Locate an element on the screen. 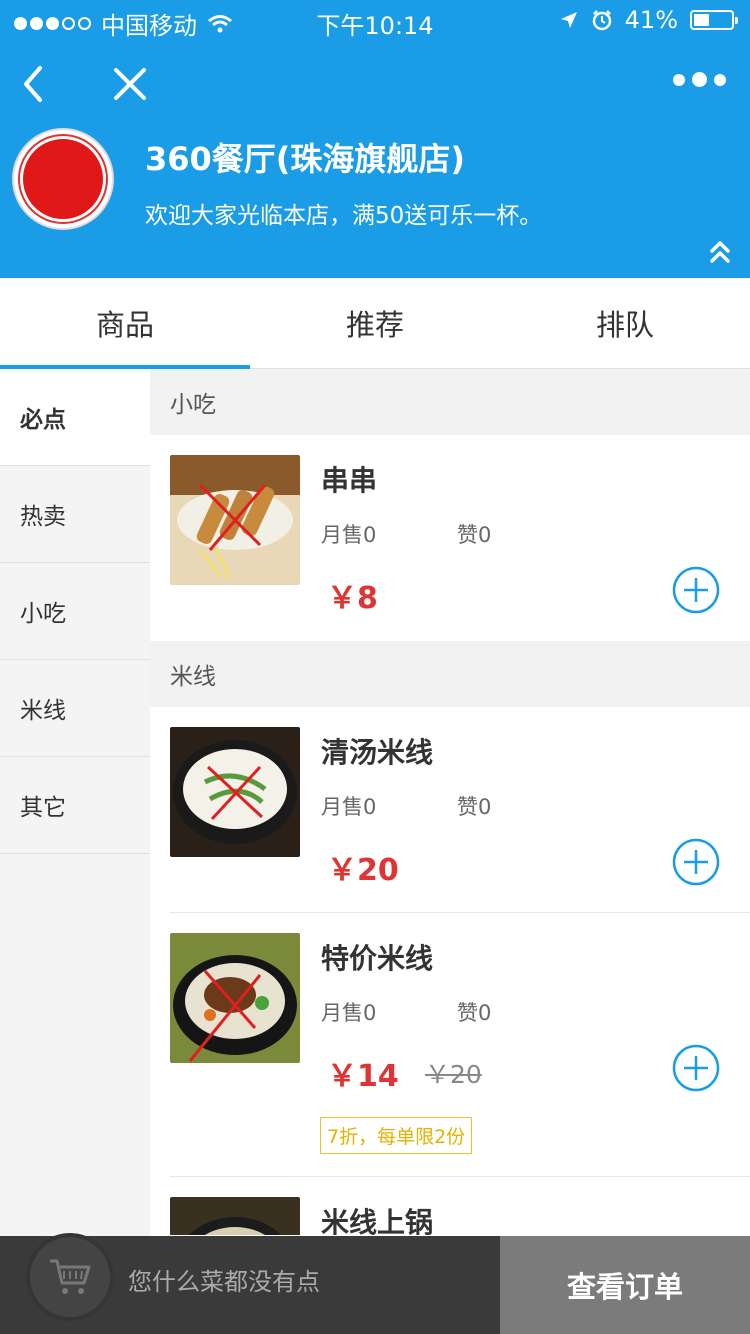  item-price: ￥8 is located at coordinates (352, 598).